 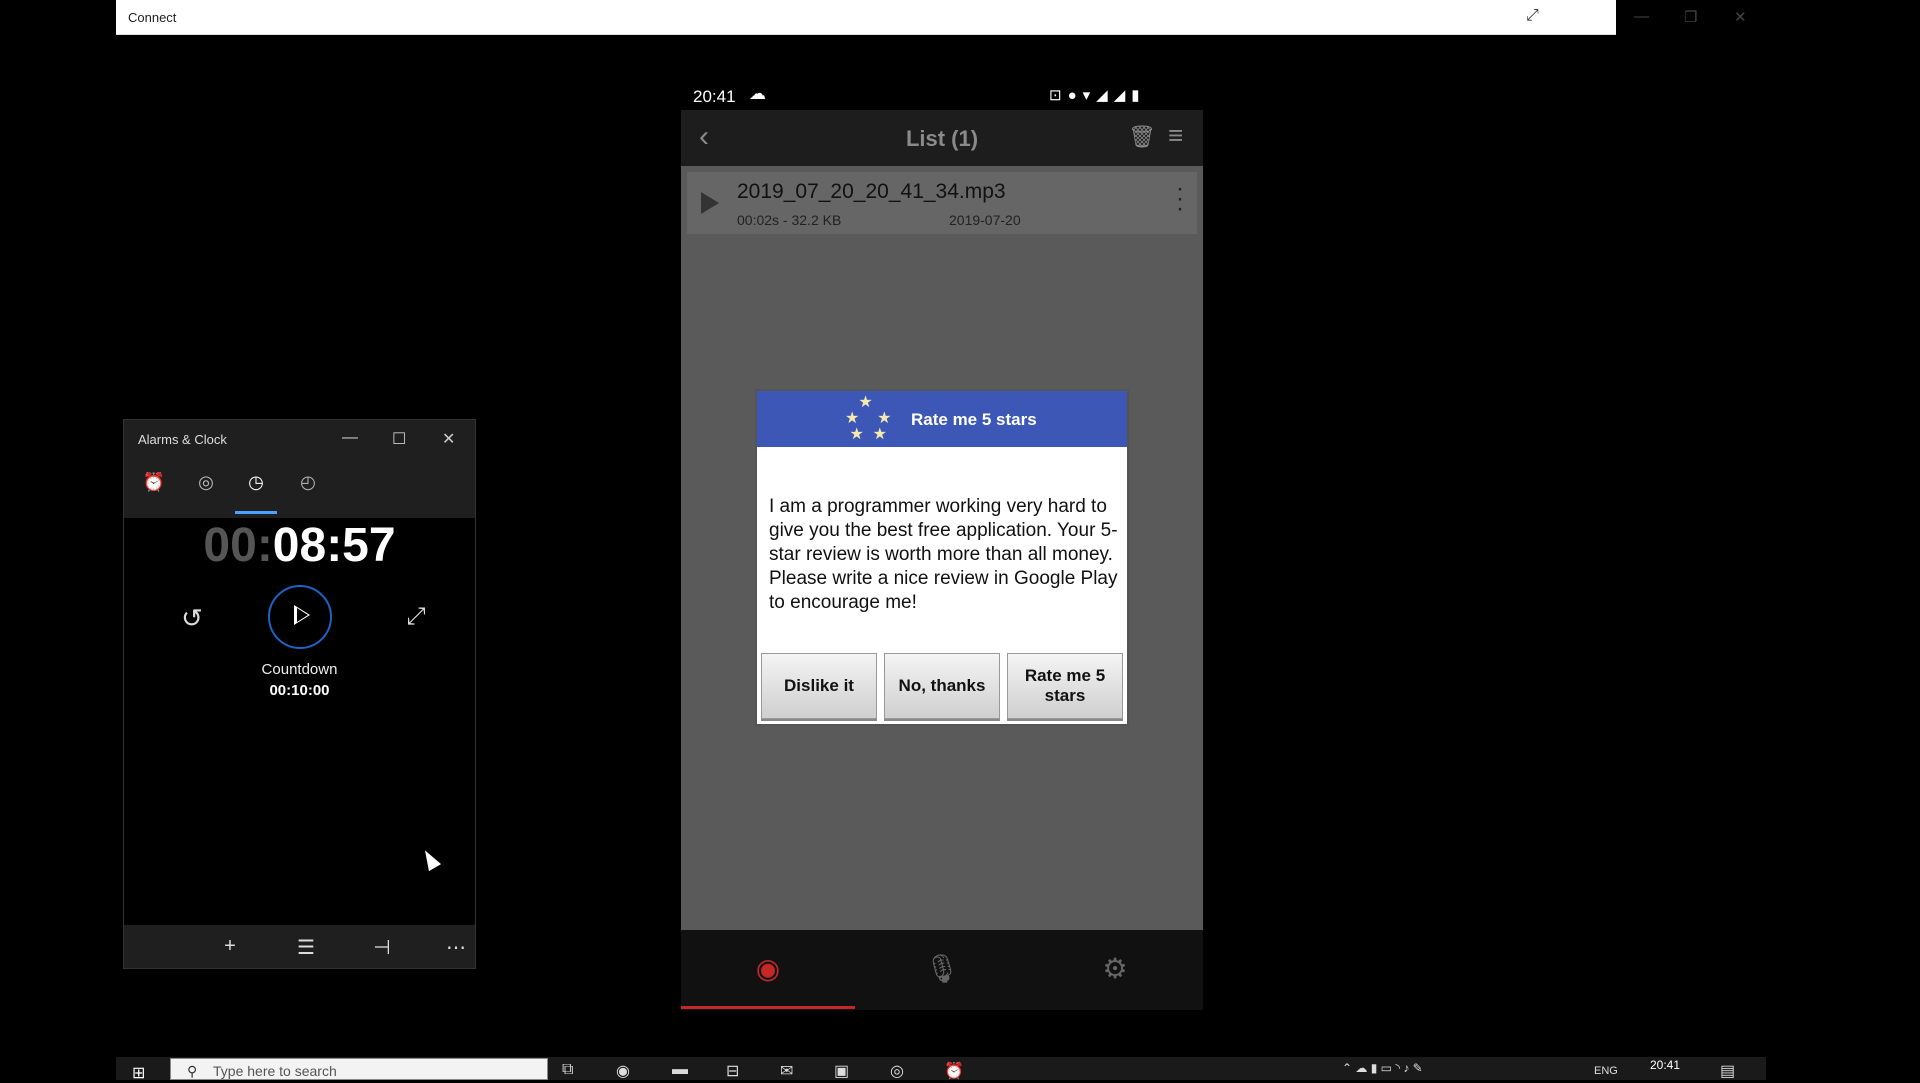 I want to click on file-meta: 00:02s - 32.2 KB, so click(x=789, y=220).